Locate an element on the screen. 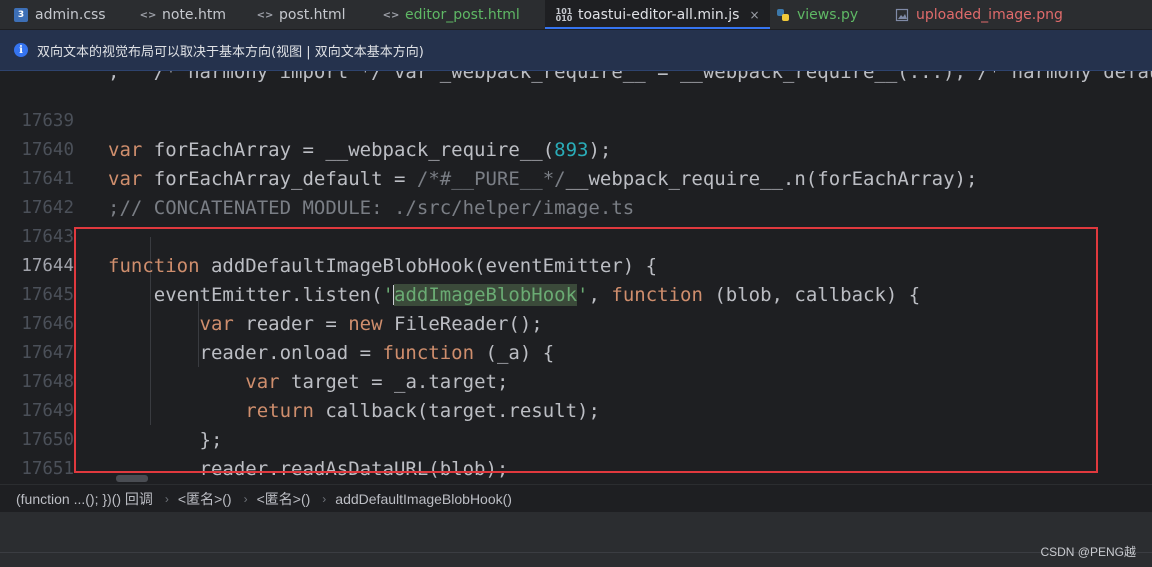 The image size is (1152, 567). tab-uploaded-image-png: uploaded_image.png is located at coordinates (979, 14).